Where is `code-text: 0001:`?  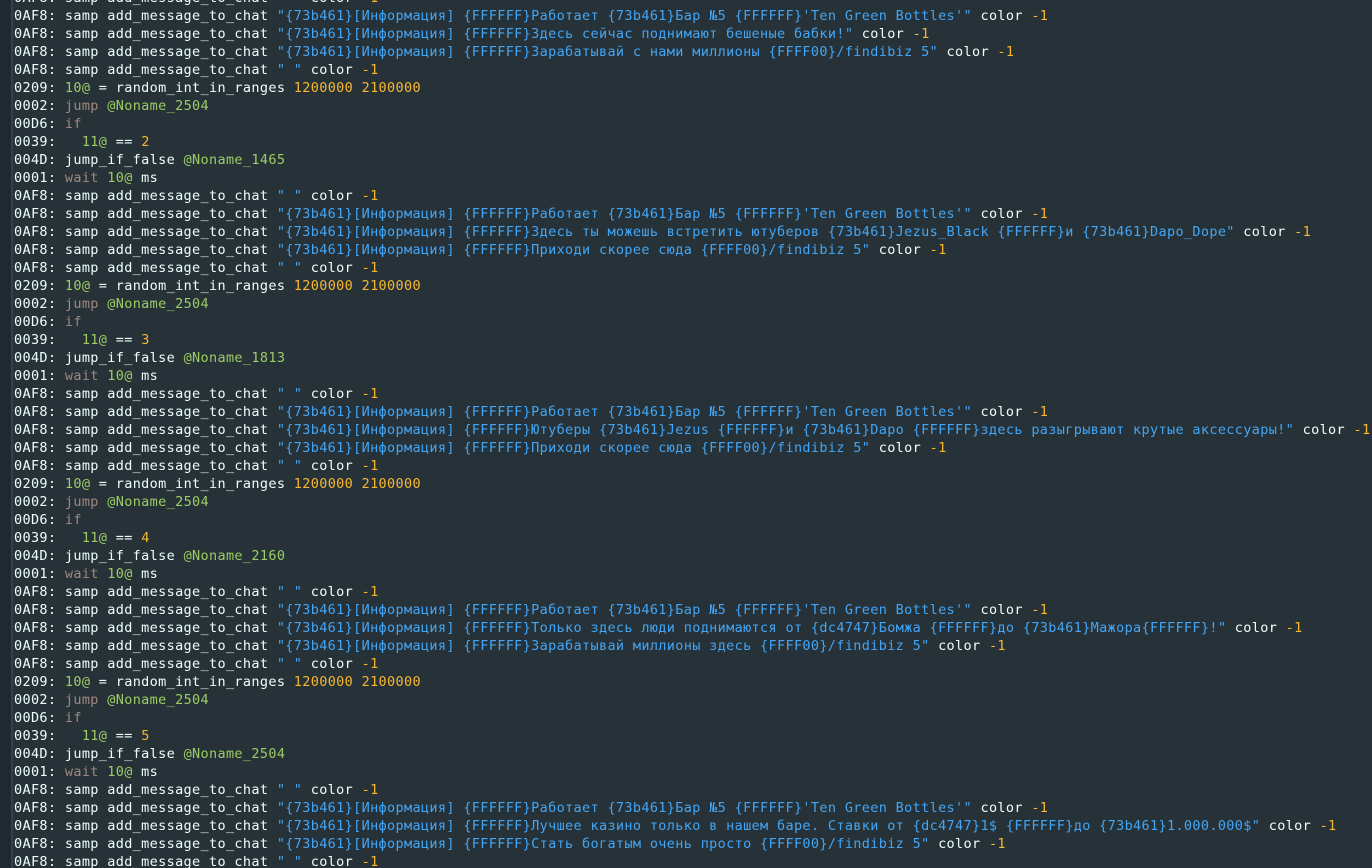
code-text: 0001: is located at coordinates (39, 772).